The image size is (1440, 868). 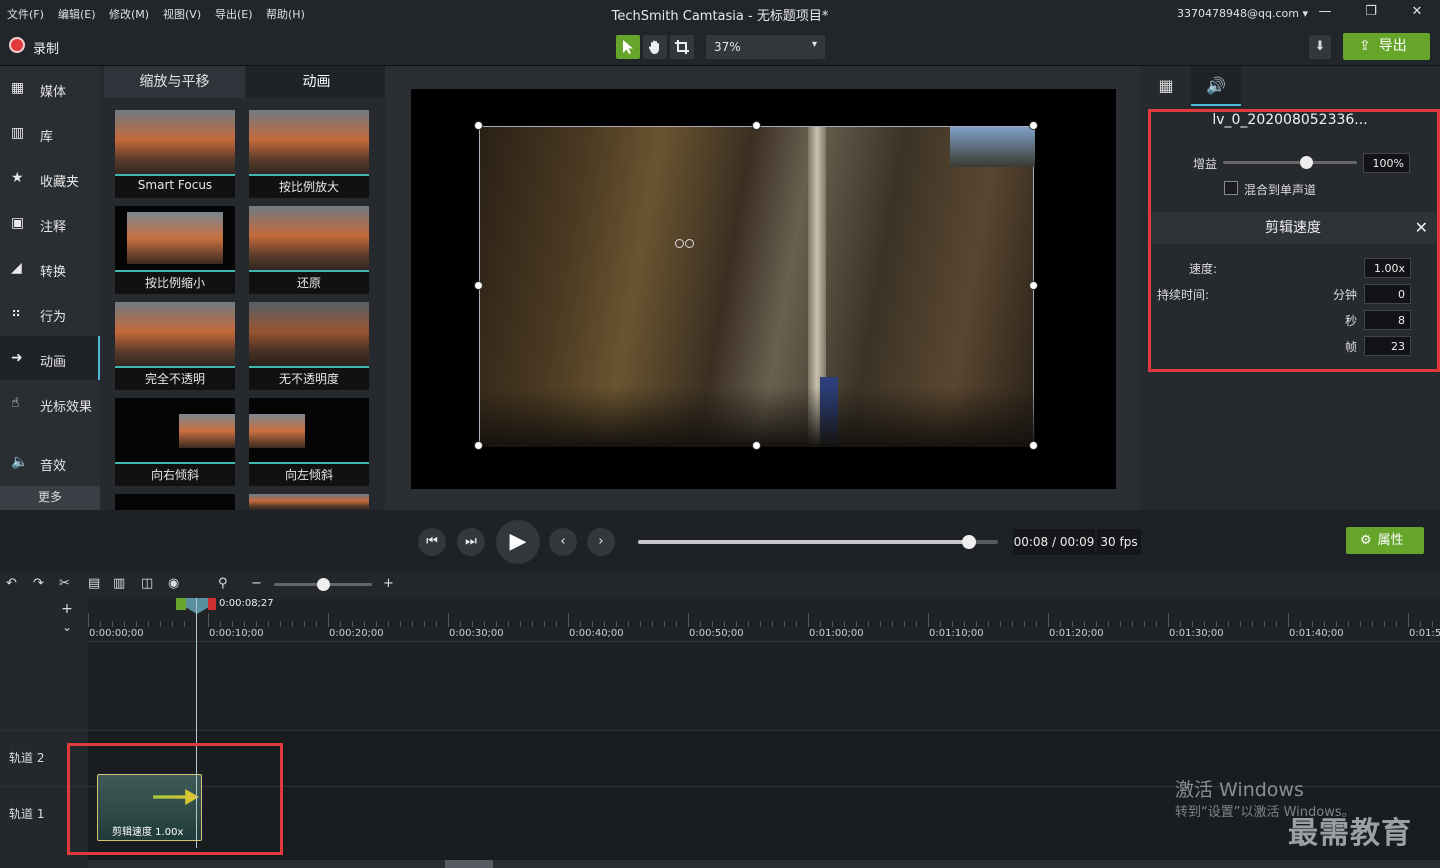 I want to click on sidebar-item-favorites: ★ 收藏夹, so click(x=50, y=178).